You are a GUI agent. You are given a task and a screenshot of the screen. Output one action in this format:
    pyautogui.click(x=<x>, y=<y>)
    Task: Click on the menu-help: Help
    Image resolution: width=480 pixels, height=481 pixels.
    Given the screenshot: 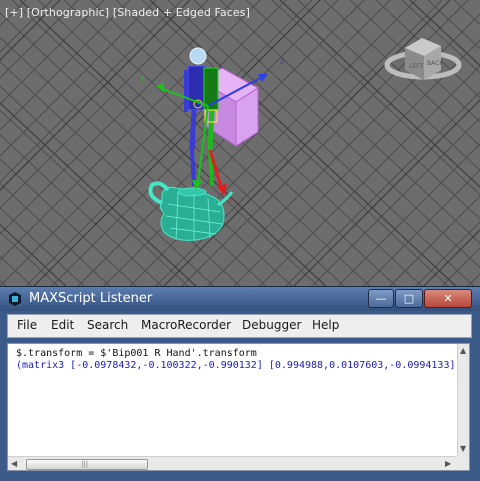 What is the action you would take?
    pyautogui.click(x=325, y=325)
    